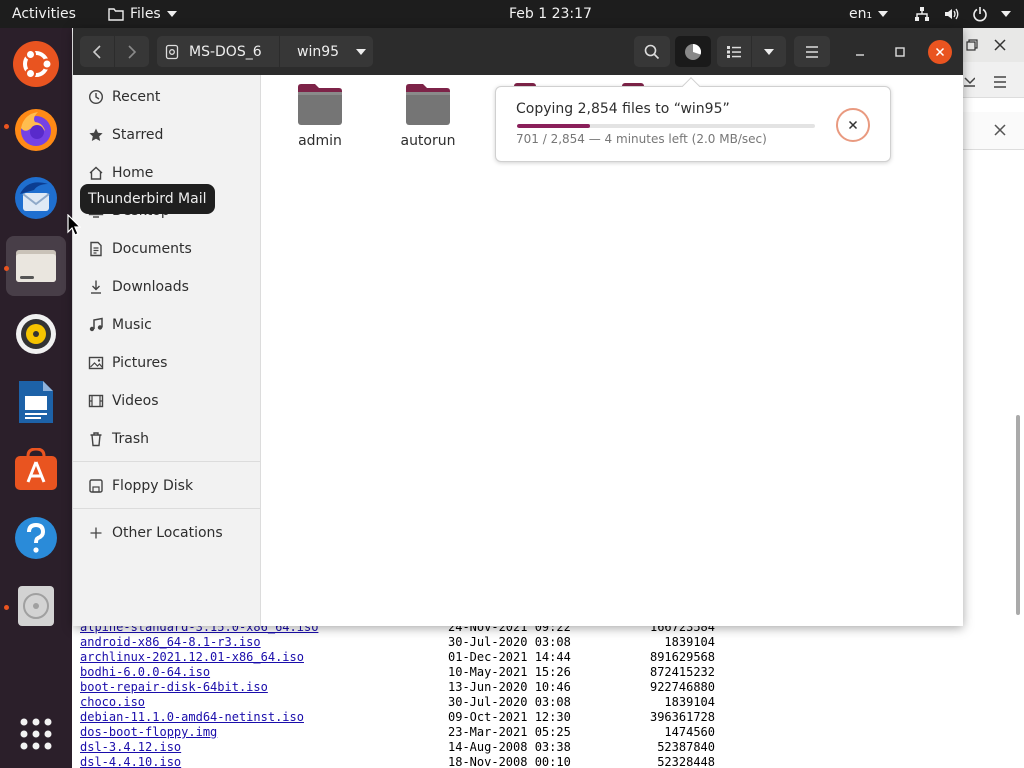 This screenshot has height=768, width=1024. I want to click on sidebar-item-label: Other Locations, so click(167, 533).